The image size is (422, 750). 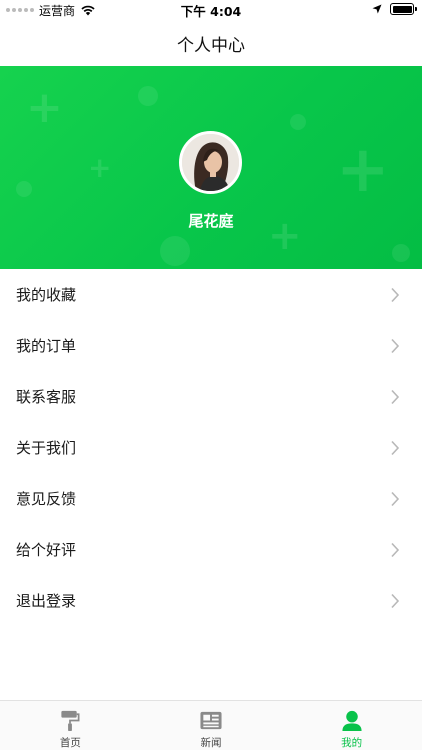 I want to click on menu-item-label: 意见反馈, so click(x=46, y=499).